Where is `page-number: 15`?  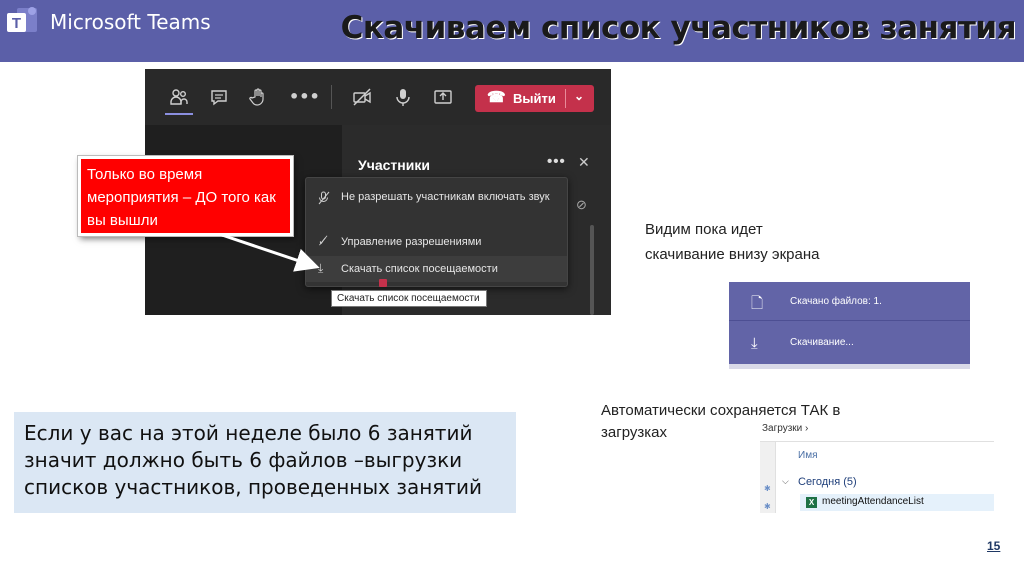 page-number: 15 is located at coordinates (994, 546).